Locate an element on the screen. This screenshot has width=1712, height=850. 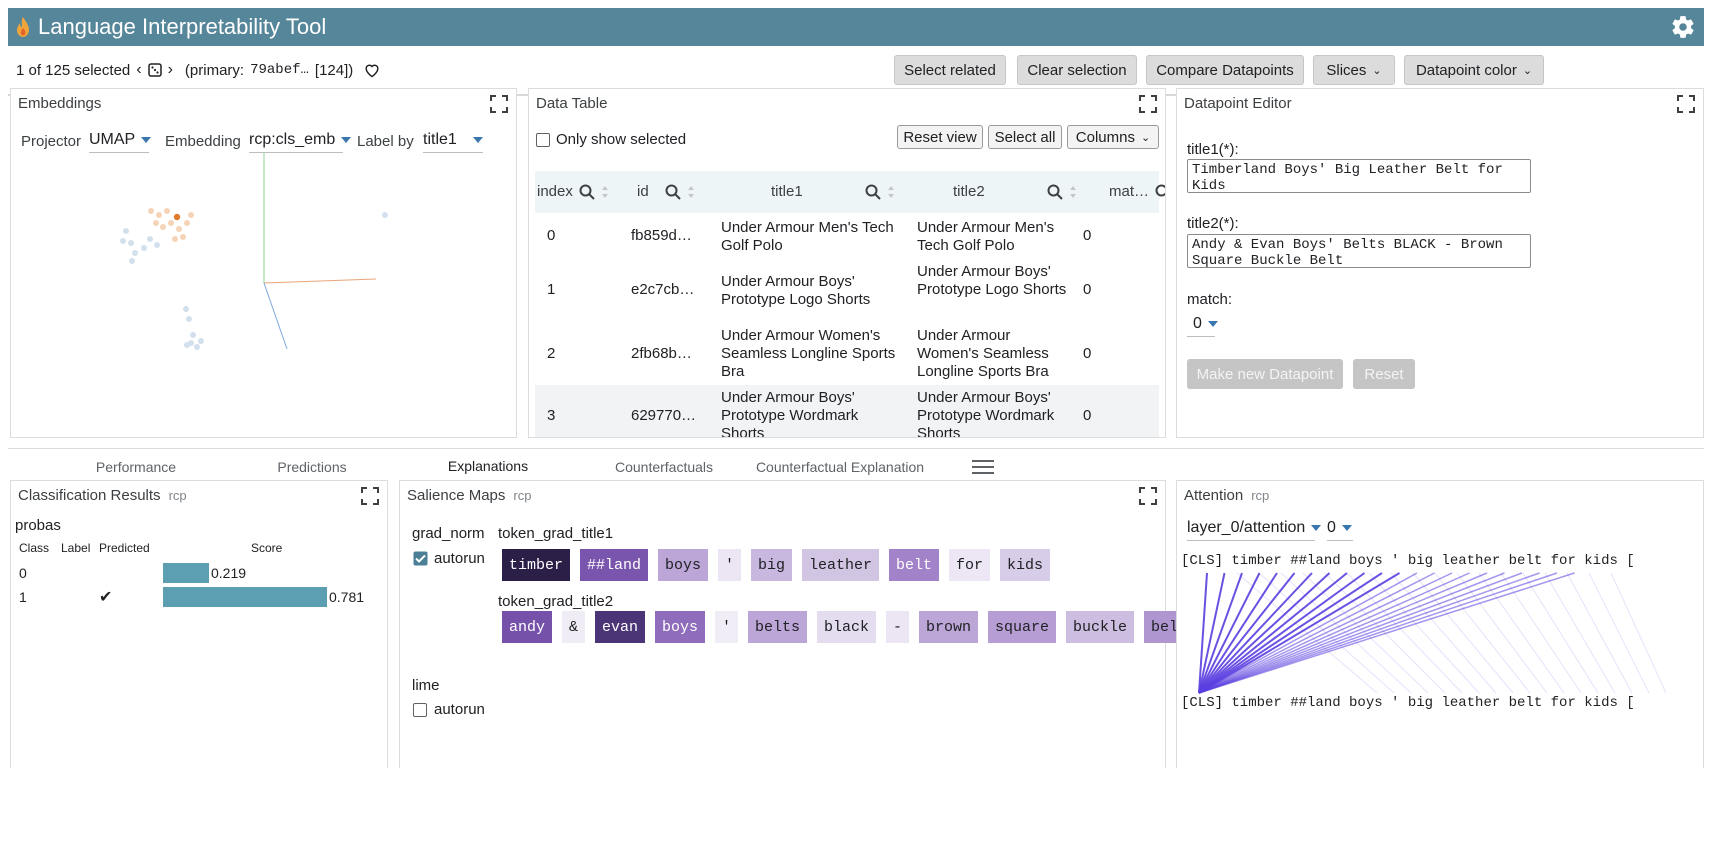
cell-index: 2 is located at coordinates (551, 353).